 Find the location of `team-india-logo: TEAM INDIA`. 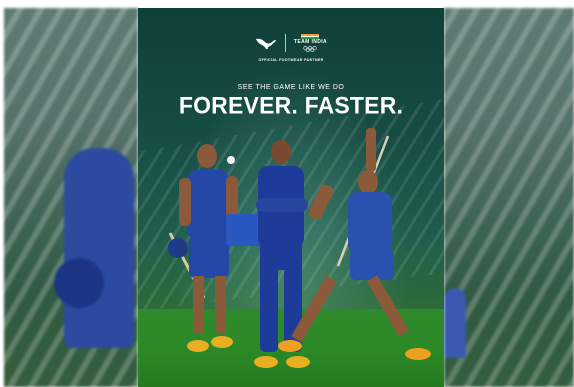

team-india-logo: TEAM INDIA is located at coordinates (310, 43).